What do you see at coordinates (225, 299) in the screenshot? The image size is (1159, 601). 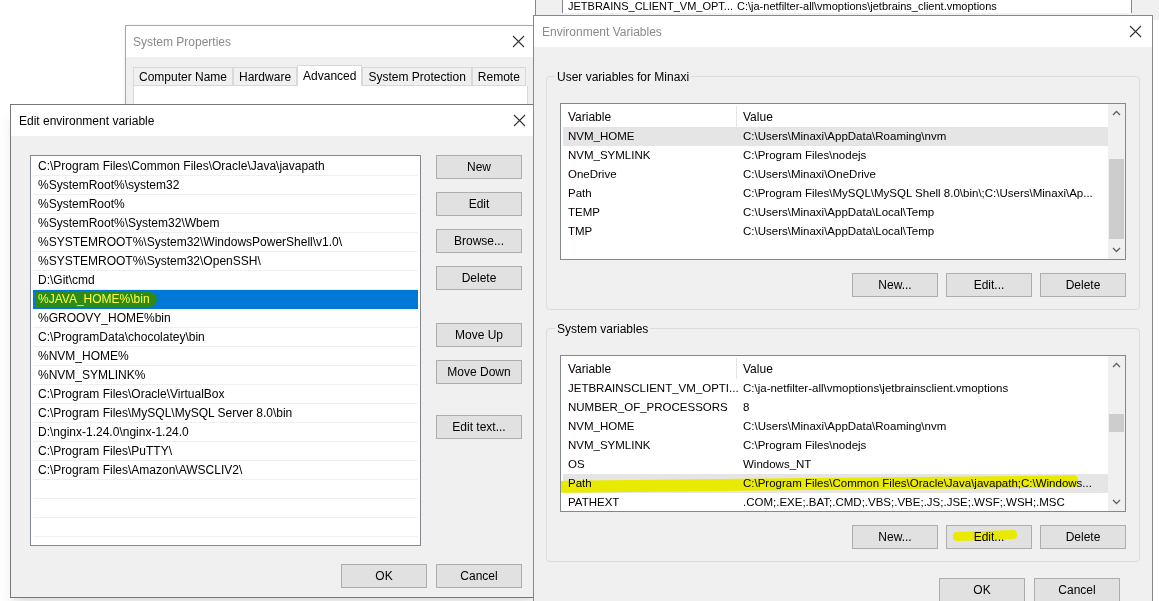 I see `list-item: %JAVA_HOME%\bin` at bounding box center [225, 299].